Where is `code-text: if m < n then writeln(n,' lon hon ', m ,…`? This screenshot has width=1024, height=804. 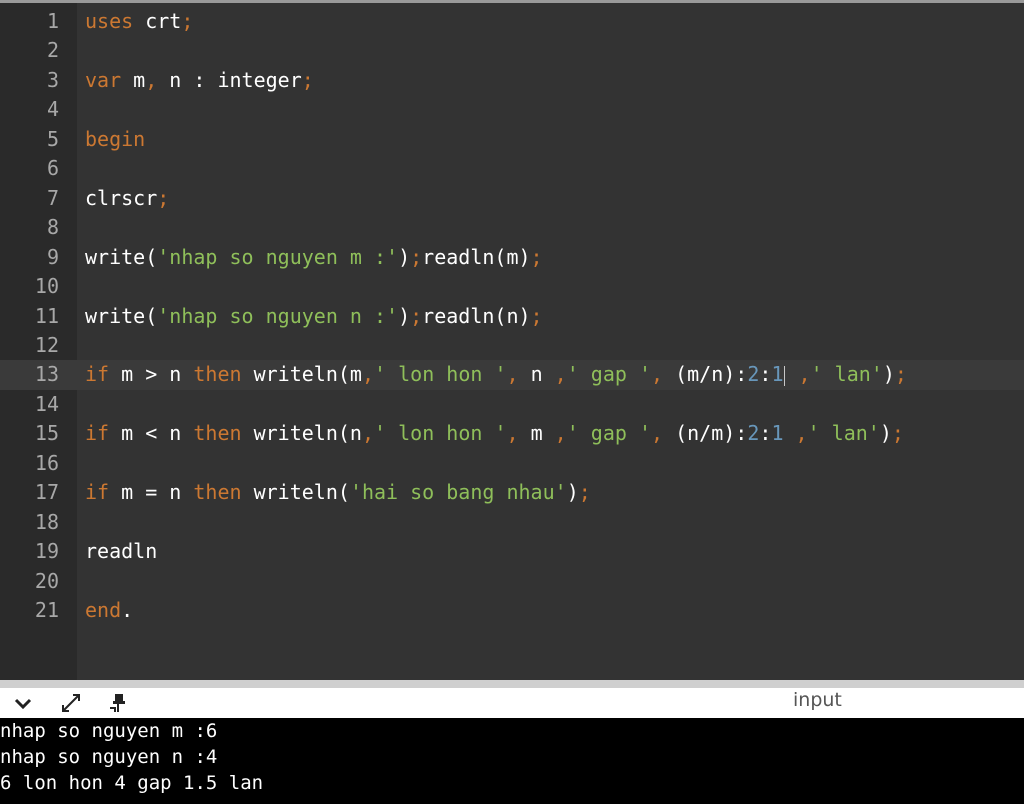 code-text: if m < n then writeln(n,' lon hon ', m ,… is located at coordinates (494, 433).